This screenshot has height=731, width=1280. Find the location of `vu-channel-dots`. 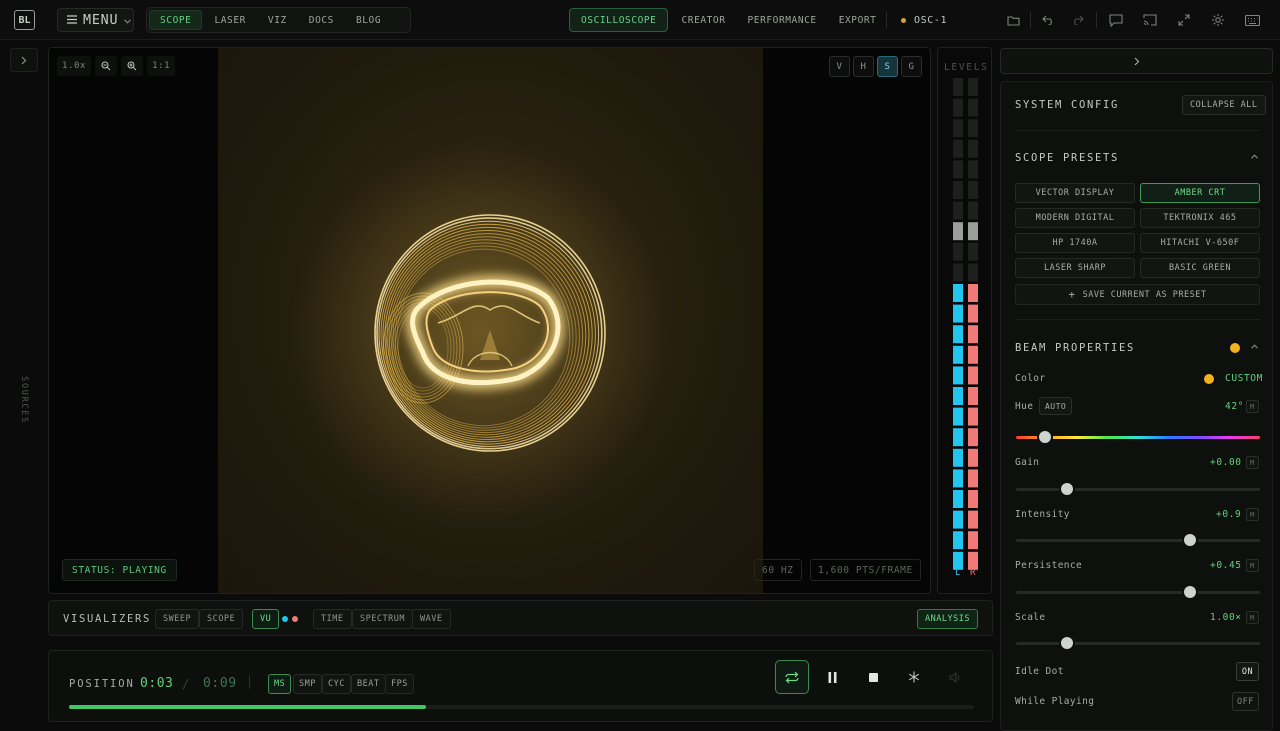

vu-channel-dots is located at coordinates (290, 619).